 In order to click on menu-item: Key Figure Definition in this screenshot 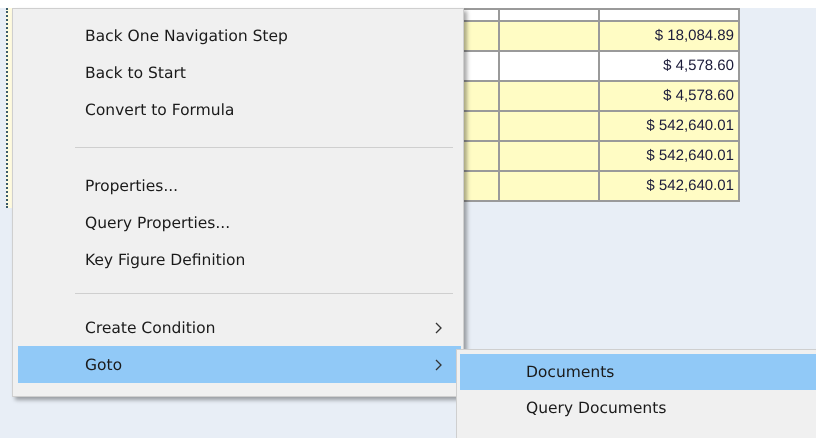, I will do `click(239, 259)`.